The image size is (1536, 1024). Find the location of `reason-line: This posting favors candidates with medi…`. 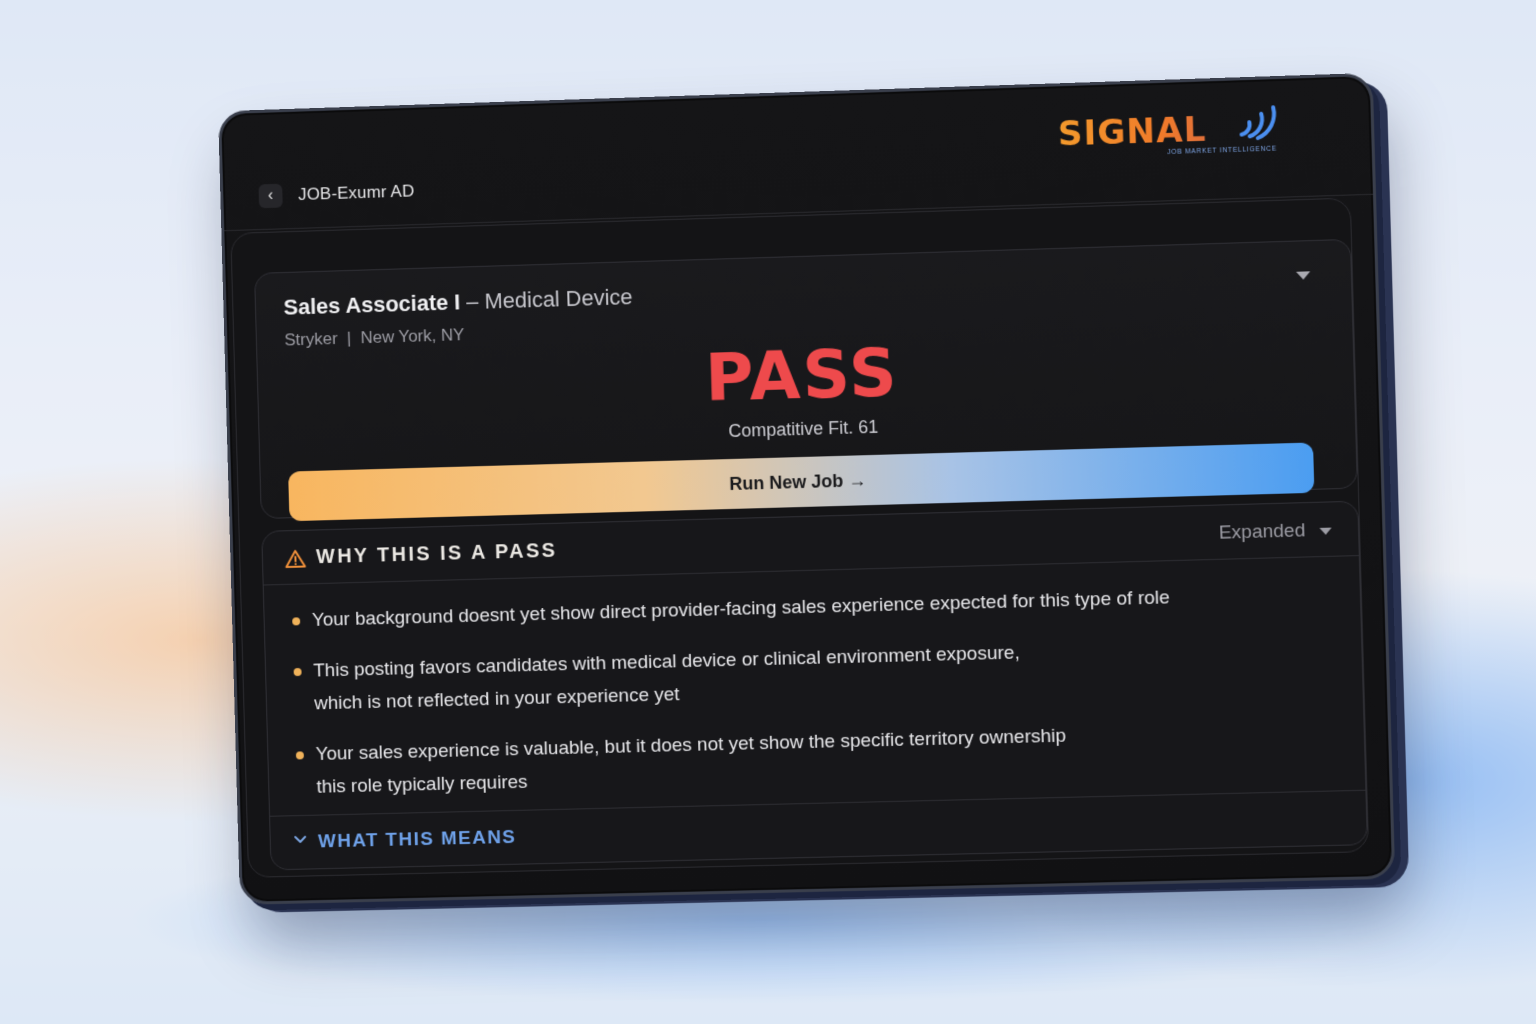

reason-line: This posting favors candidates with medi… is located at coordinates (667, 662).